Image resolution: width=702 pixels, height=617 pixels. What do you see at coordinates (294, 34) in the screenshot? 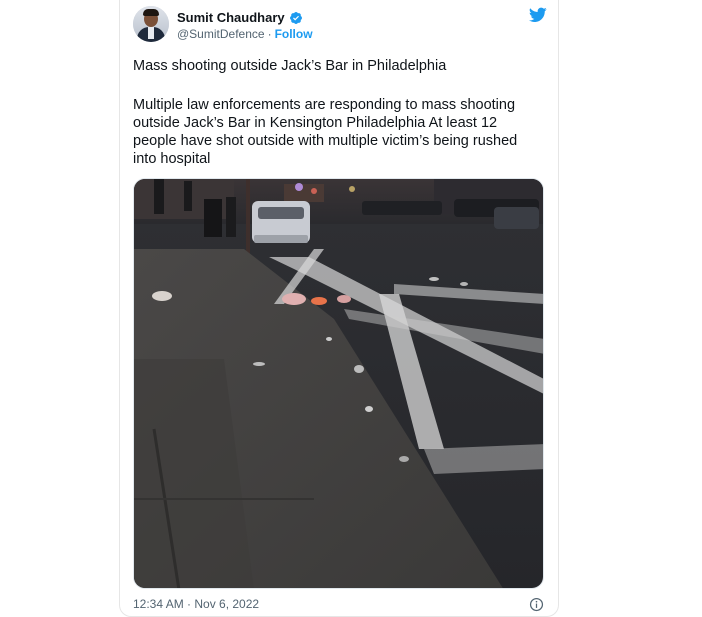
I see `follow-button: Follow` at bounding box center [294, 34].